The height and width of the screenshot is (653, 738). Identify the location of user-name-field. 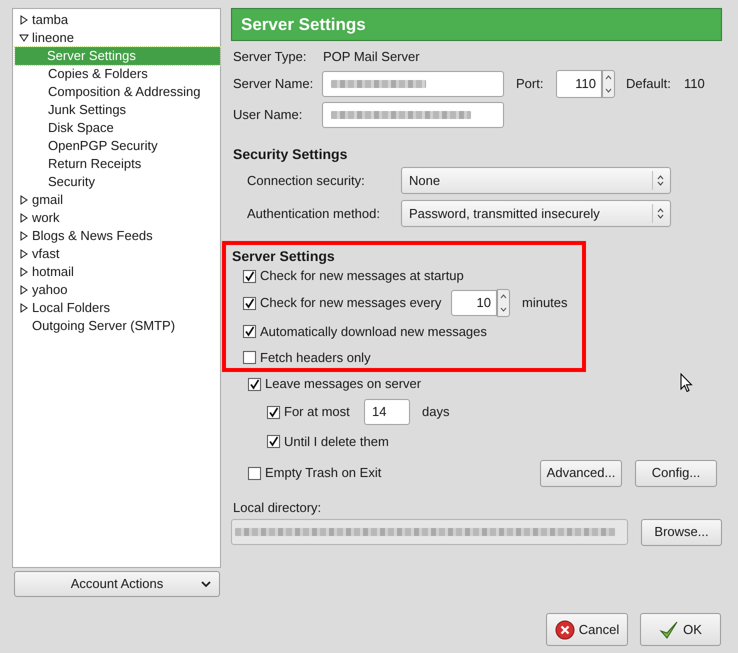
(413, 115).